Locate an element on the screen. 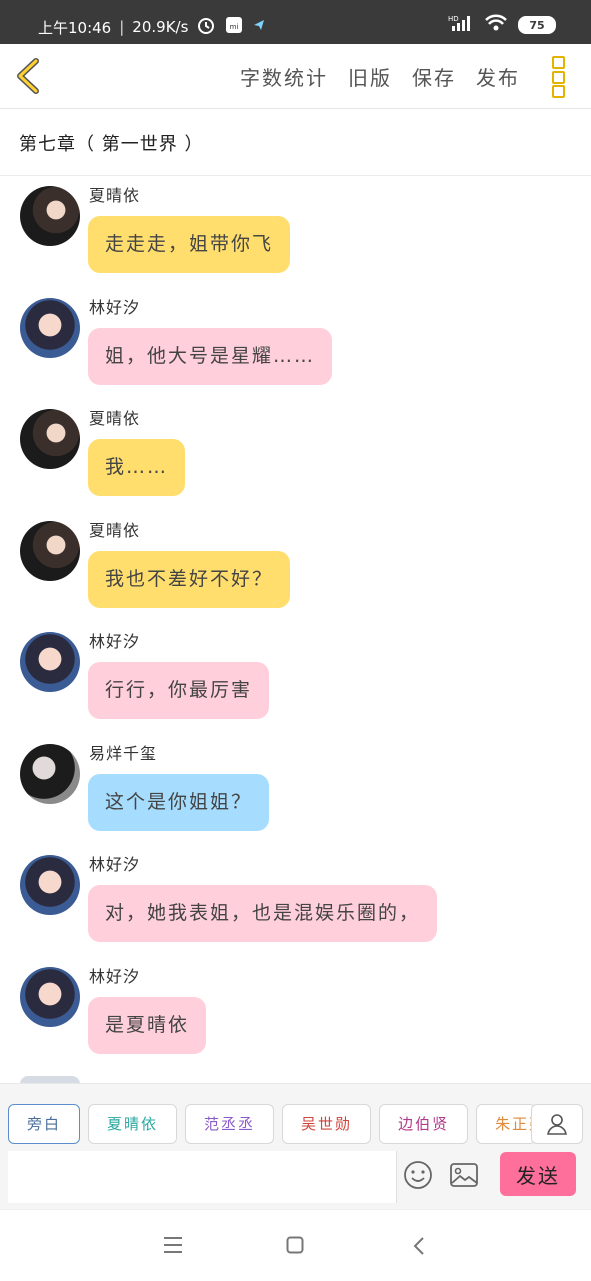  home-icon is located at coordinates (295, 1247).